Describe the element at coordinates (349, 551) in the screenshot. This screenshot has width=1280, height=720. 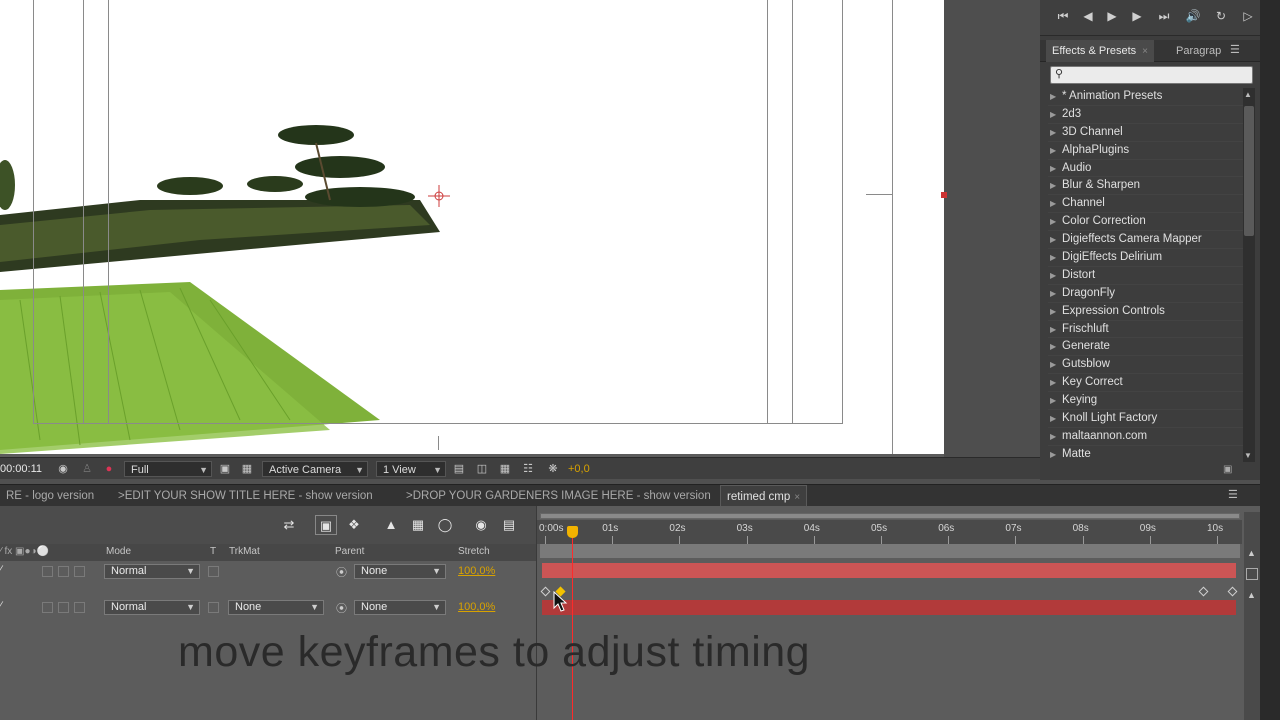
I see `parent-column-header: Parent` at that location.